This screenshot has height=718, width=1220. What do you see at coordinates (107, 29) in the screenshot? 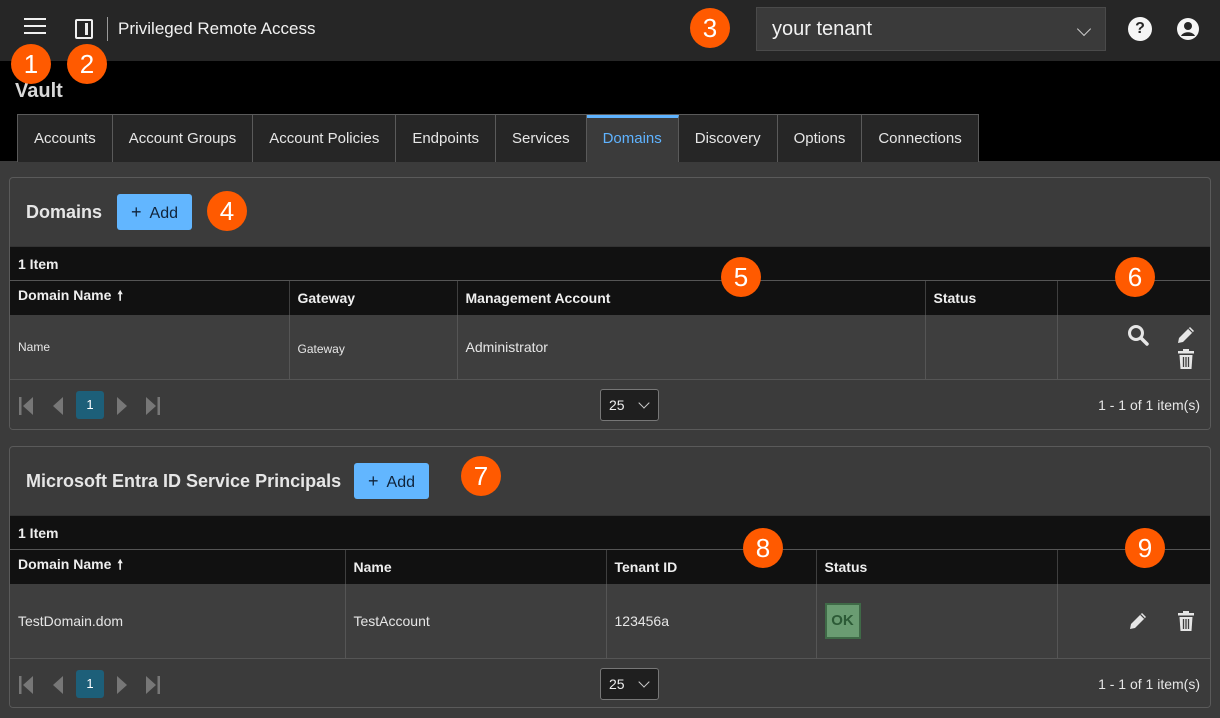
I see `divider` at bounding box center [107, 29].